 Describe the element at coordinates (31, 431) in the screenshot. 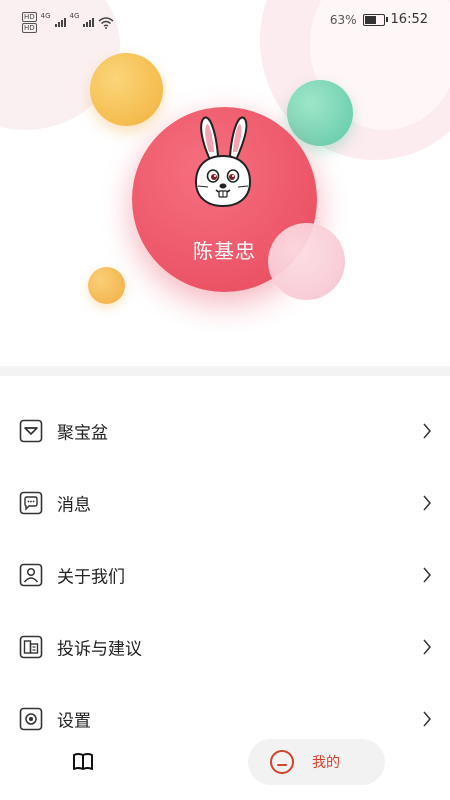

I see `treasure-bowl-icon` at that location.